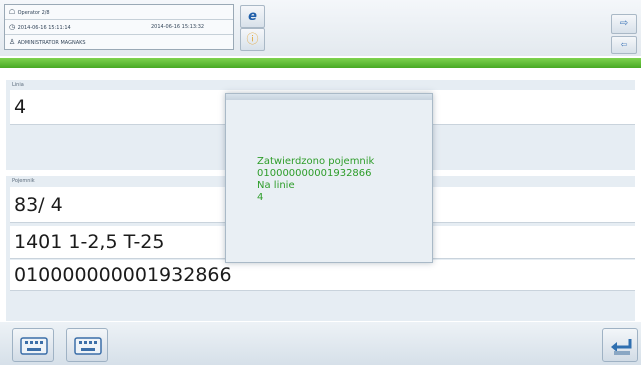  What do you see at coordinates (33, 13) in the screenshot?
I see `operator-label: Operator 2/8` at bounding box center [33, 13].